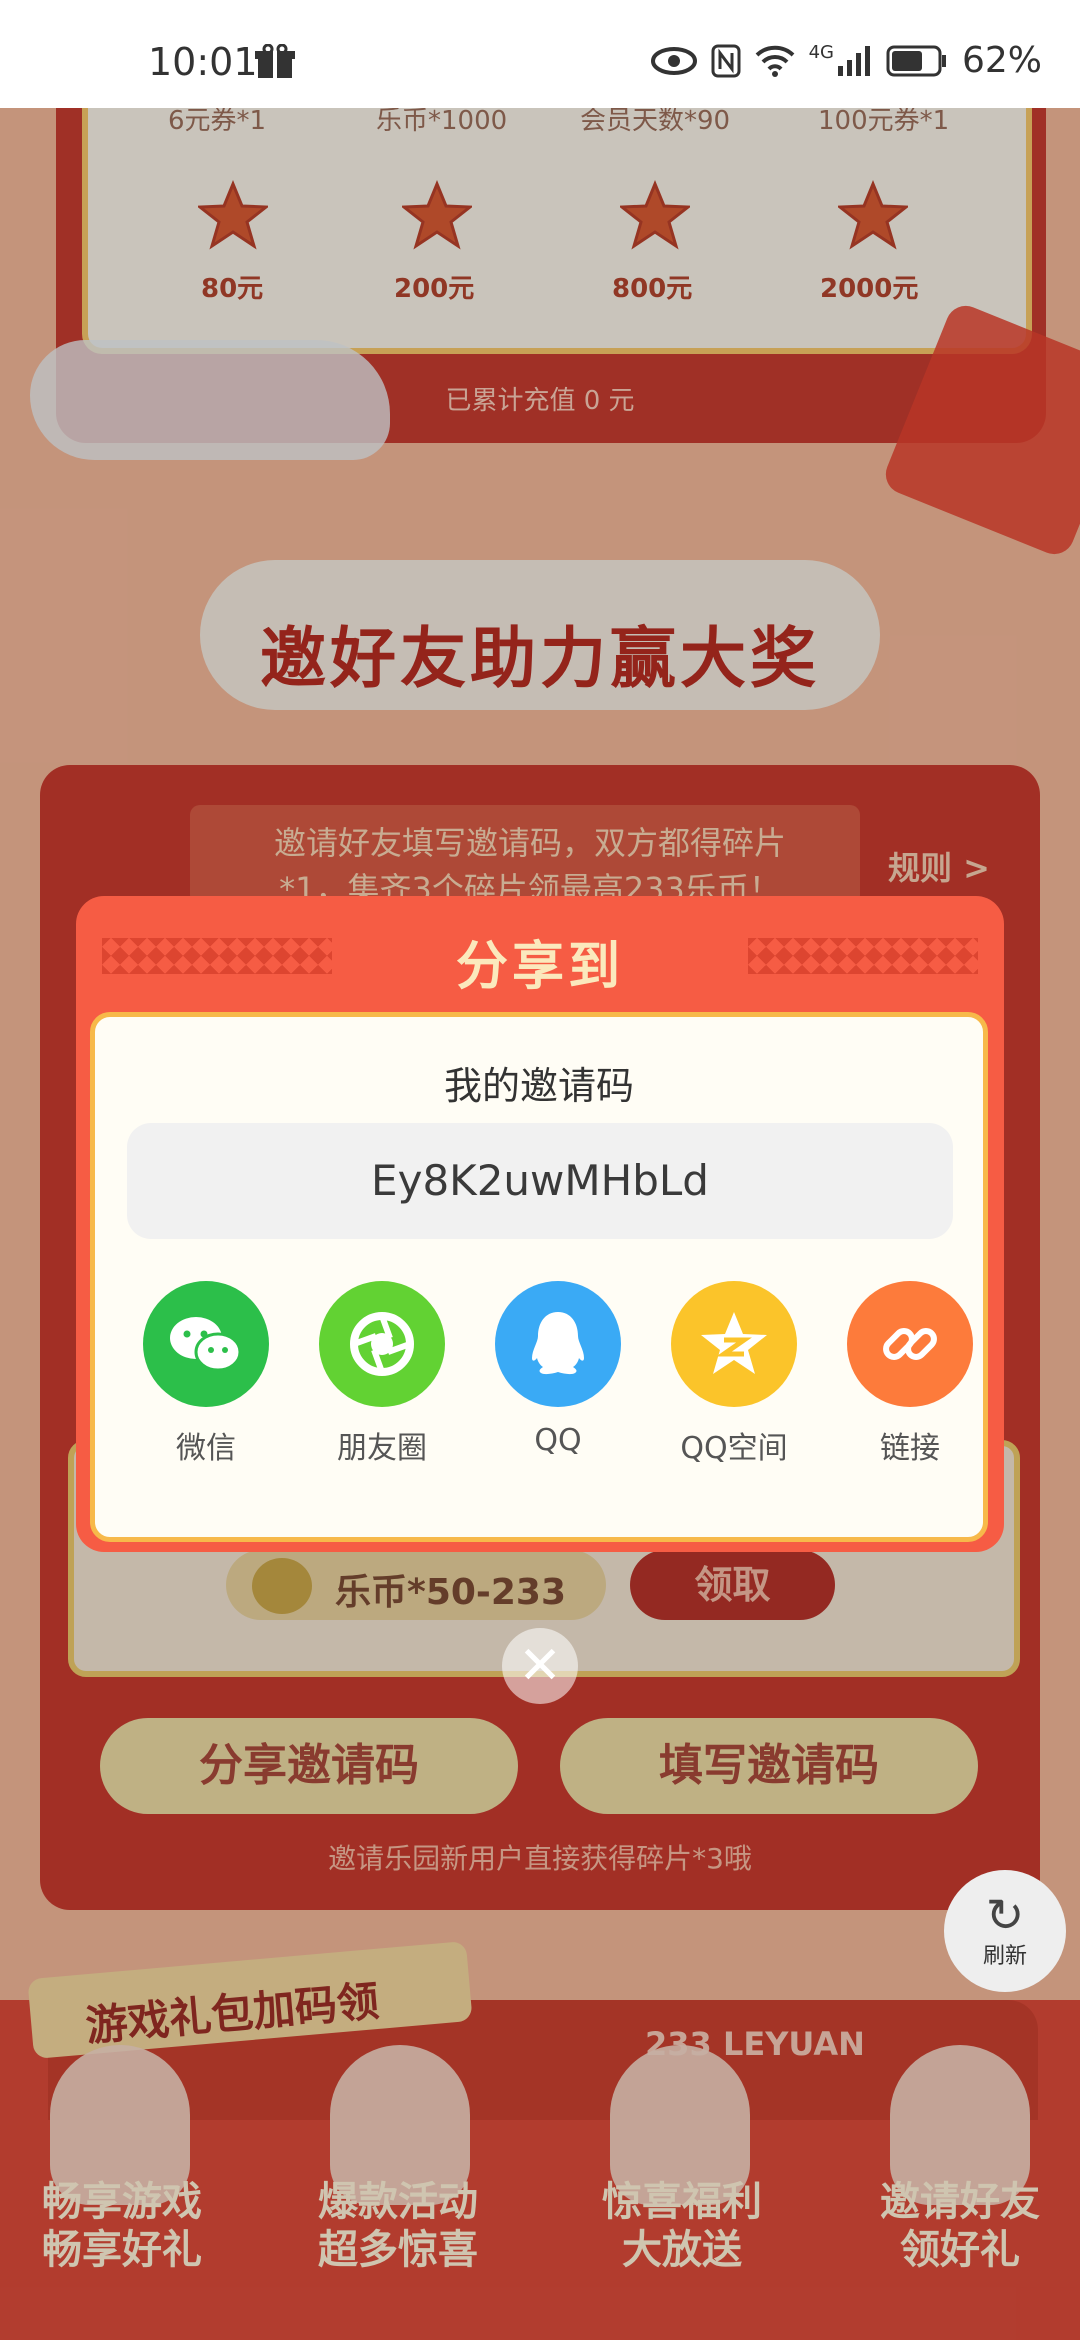 This screenshot has height=2340, width=1080. I want to click on status-bar: 10:01 4G 62%, so click(540, 54).